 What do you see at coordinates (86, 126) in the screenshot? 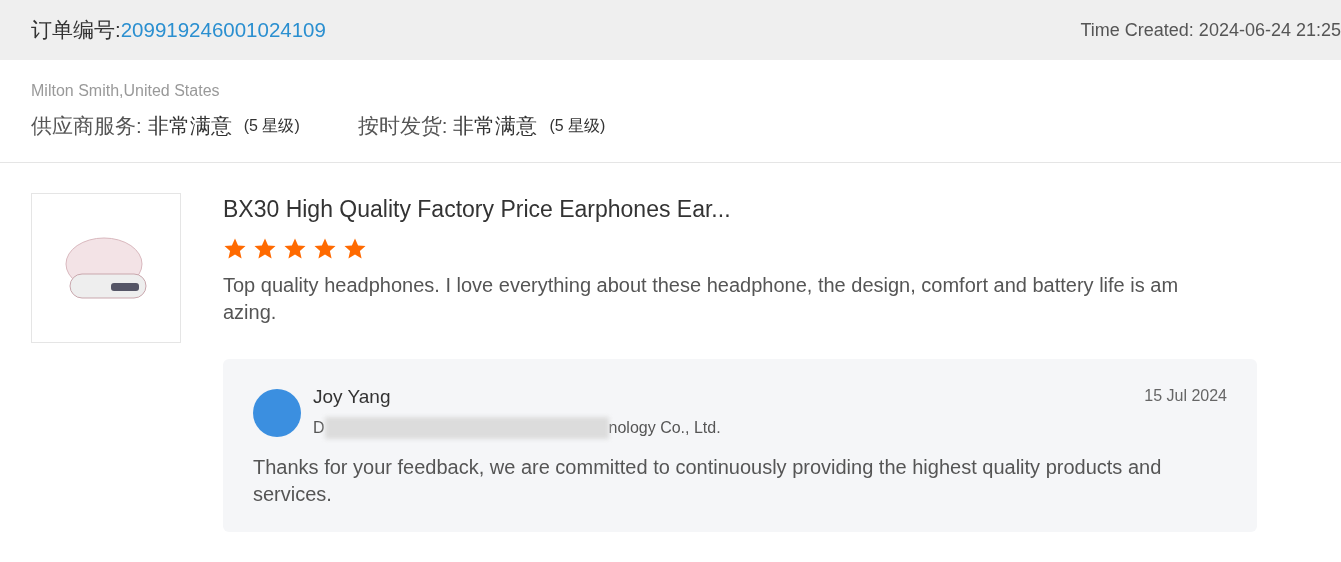
I see `rating-label: 供应商服务:` at bounding box center [86, 126].